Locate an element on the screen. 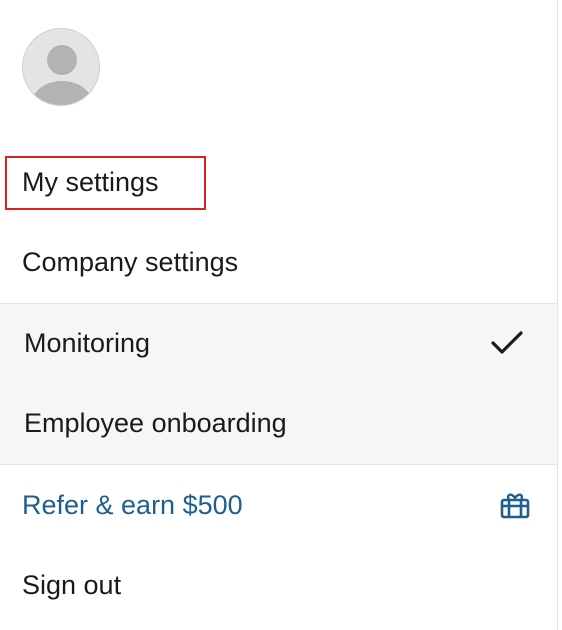 This screenshot has height=630, width=562. menu-item-employee-onboarding: Employee onboarding is located at coordinates (278, 423).